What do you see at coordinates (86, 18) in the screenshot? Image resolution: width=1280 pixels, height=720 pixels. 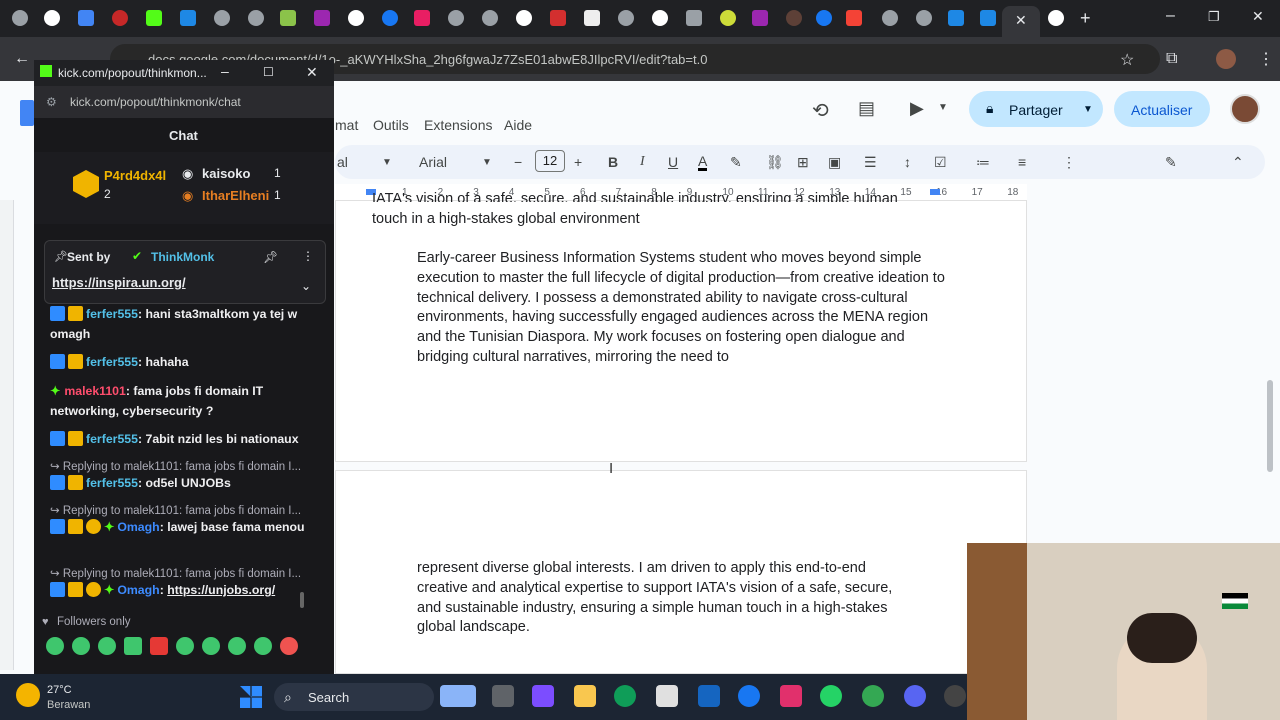 I see `docs-tab-icon` at bounding box center [86, 18].